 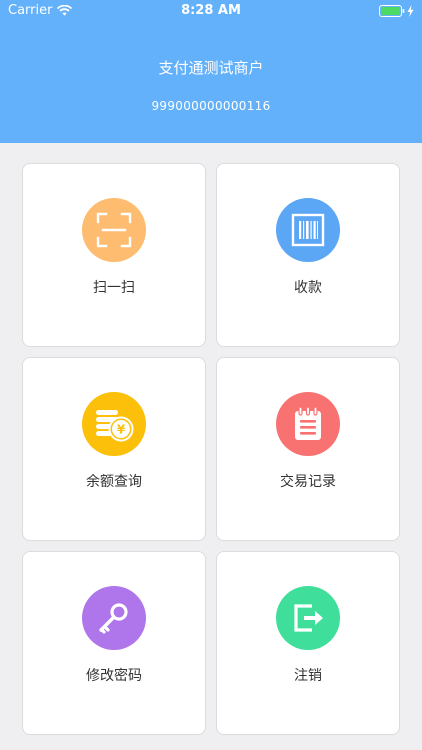 What do you see at coordinates (114, 618) in the screenshot?
I see `key-icon` at bounding box center [114, 618].